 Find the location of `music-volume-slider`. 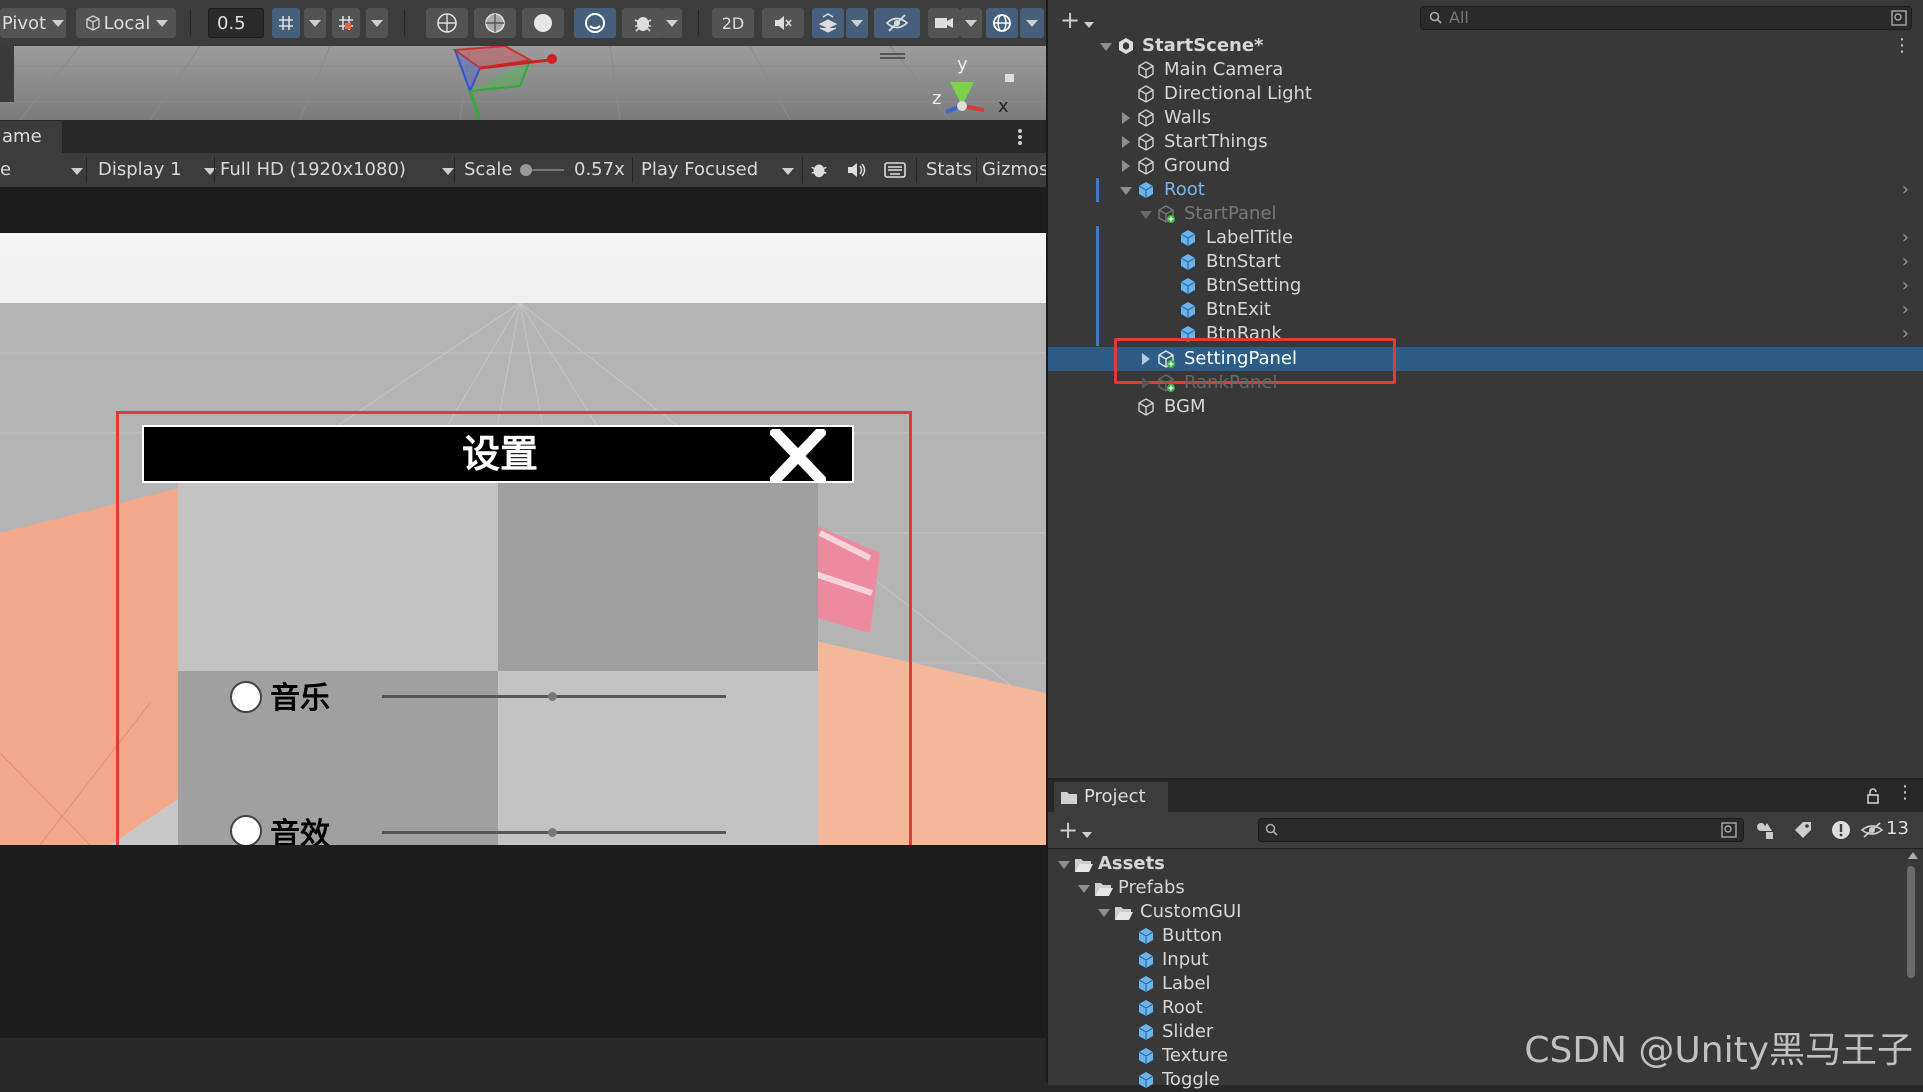

music-volume-slider is located at coordinates (554, 697).